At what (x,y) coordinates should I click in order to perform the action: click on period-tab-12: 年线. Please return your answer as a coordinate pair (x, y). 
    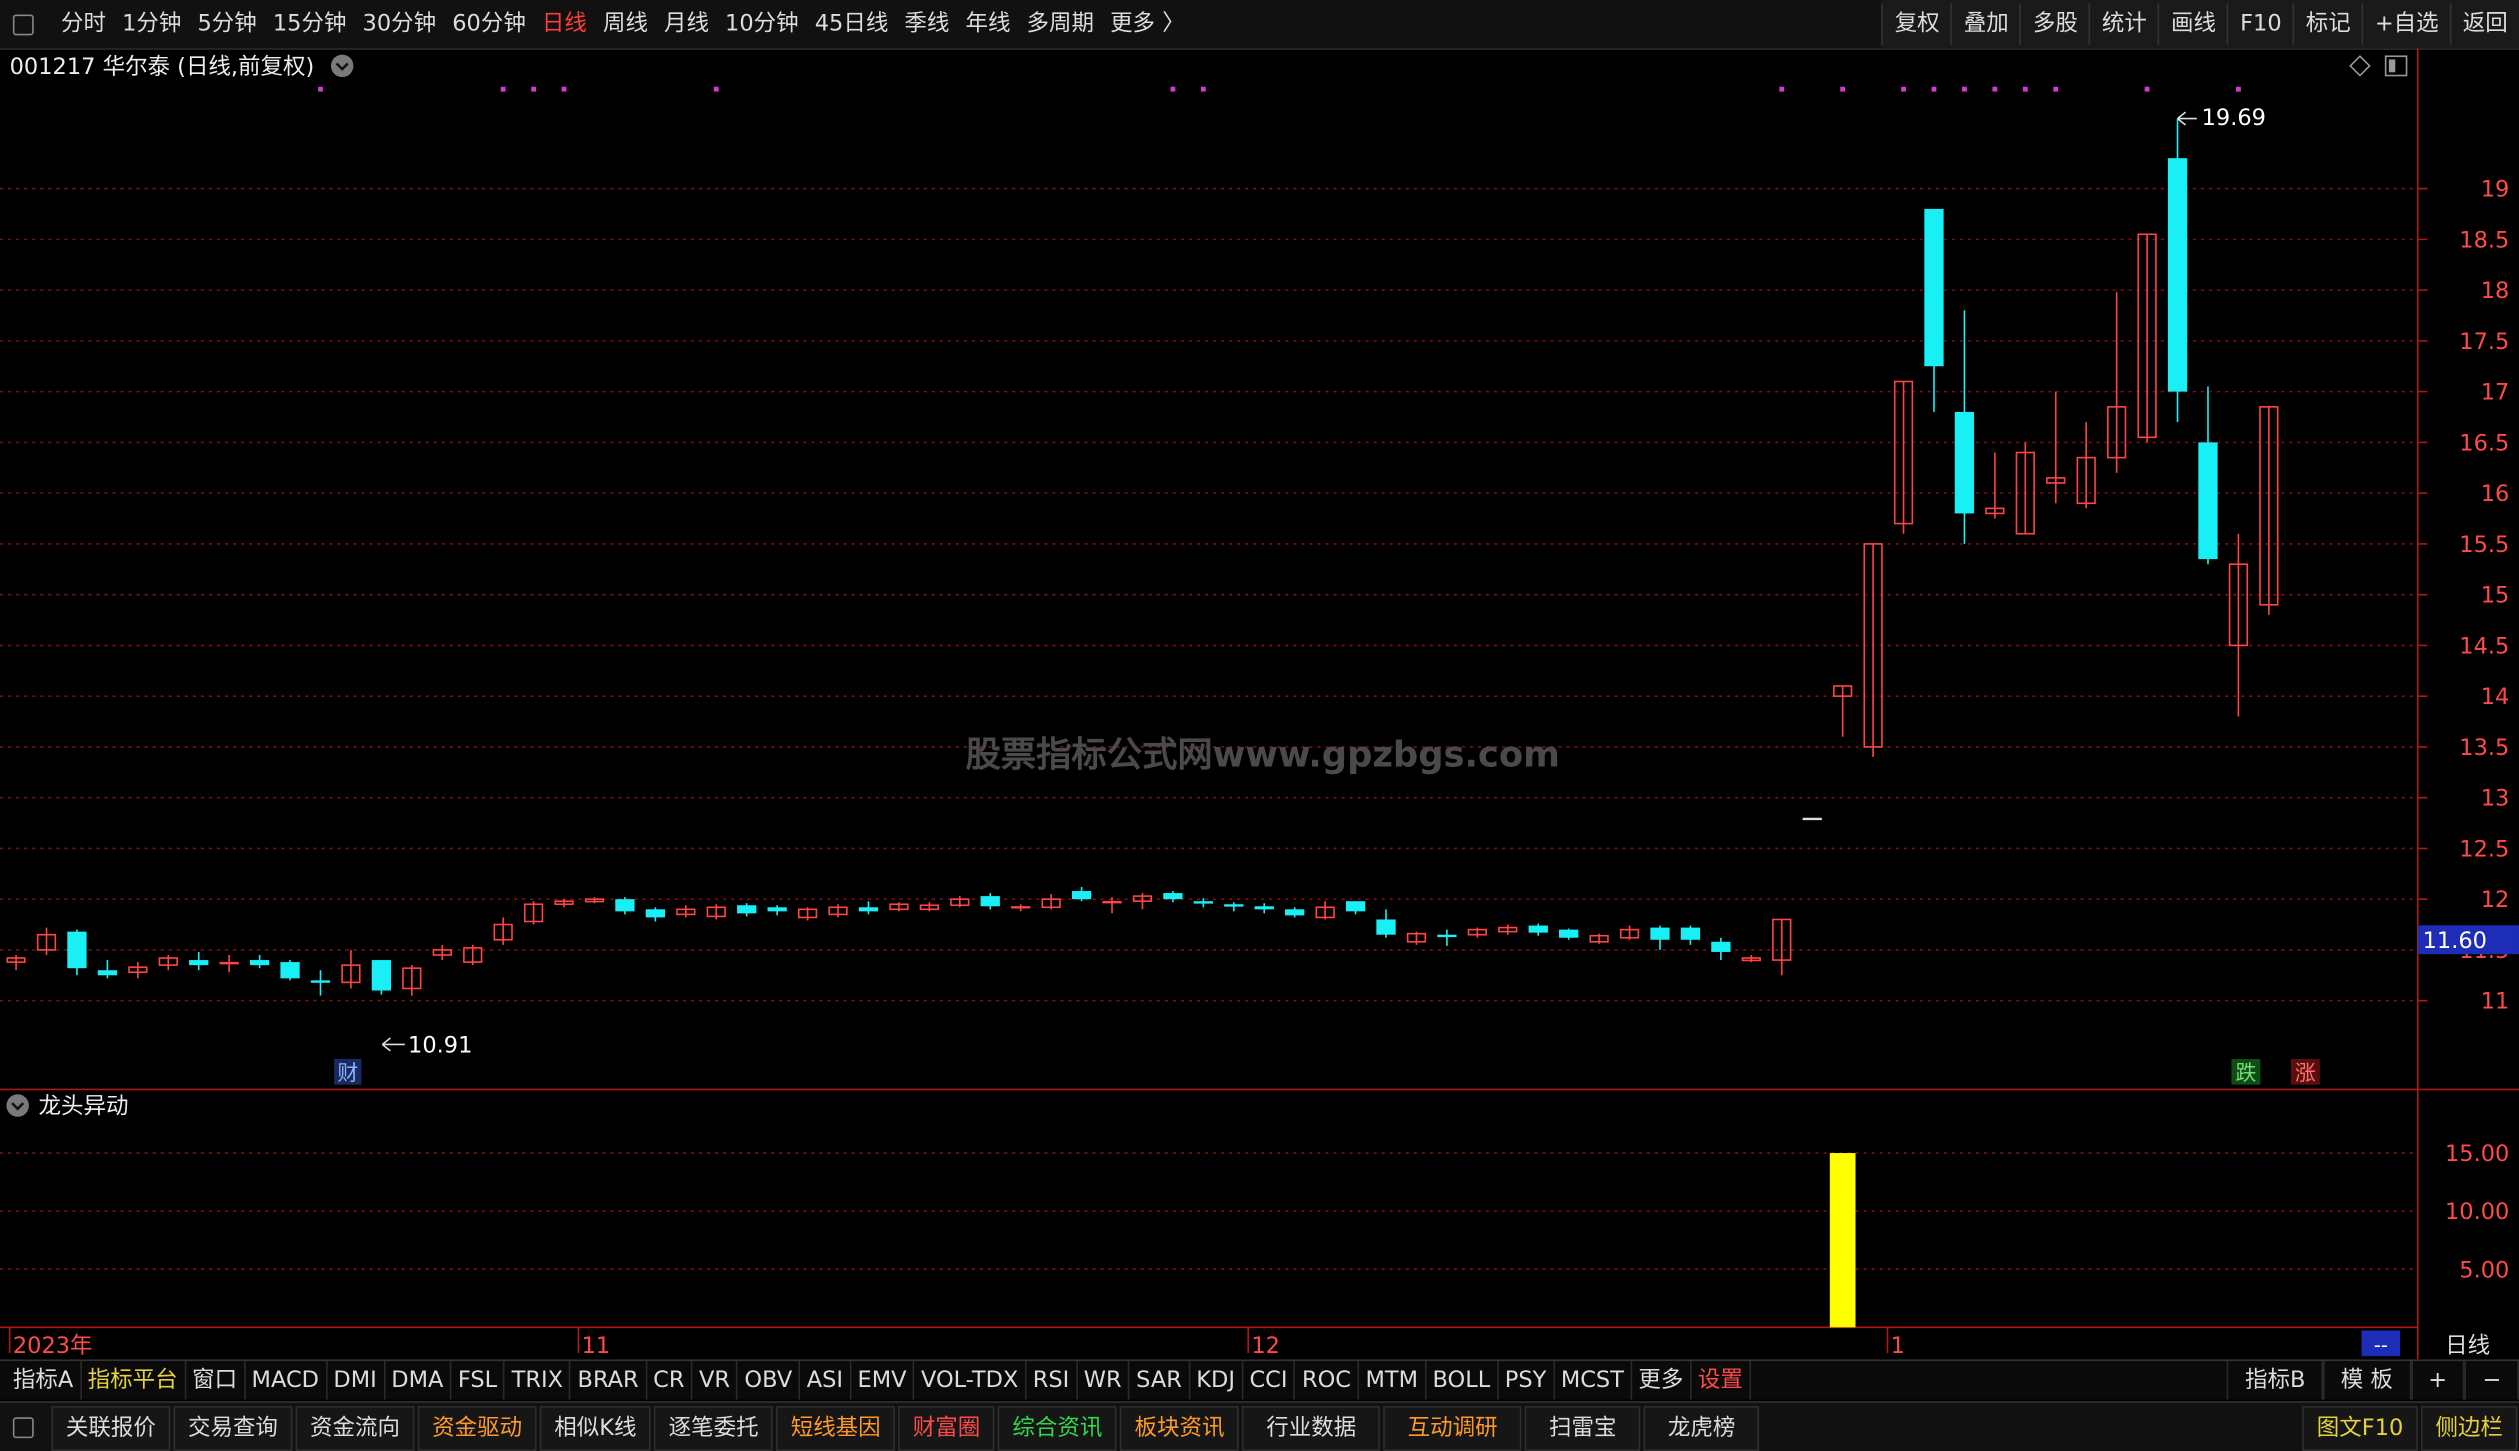
    Looking at the image, I should click on (987, 24).